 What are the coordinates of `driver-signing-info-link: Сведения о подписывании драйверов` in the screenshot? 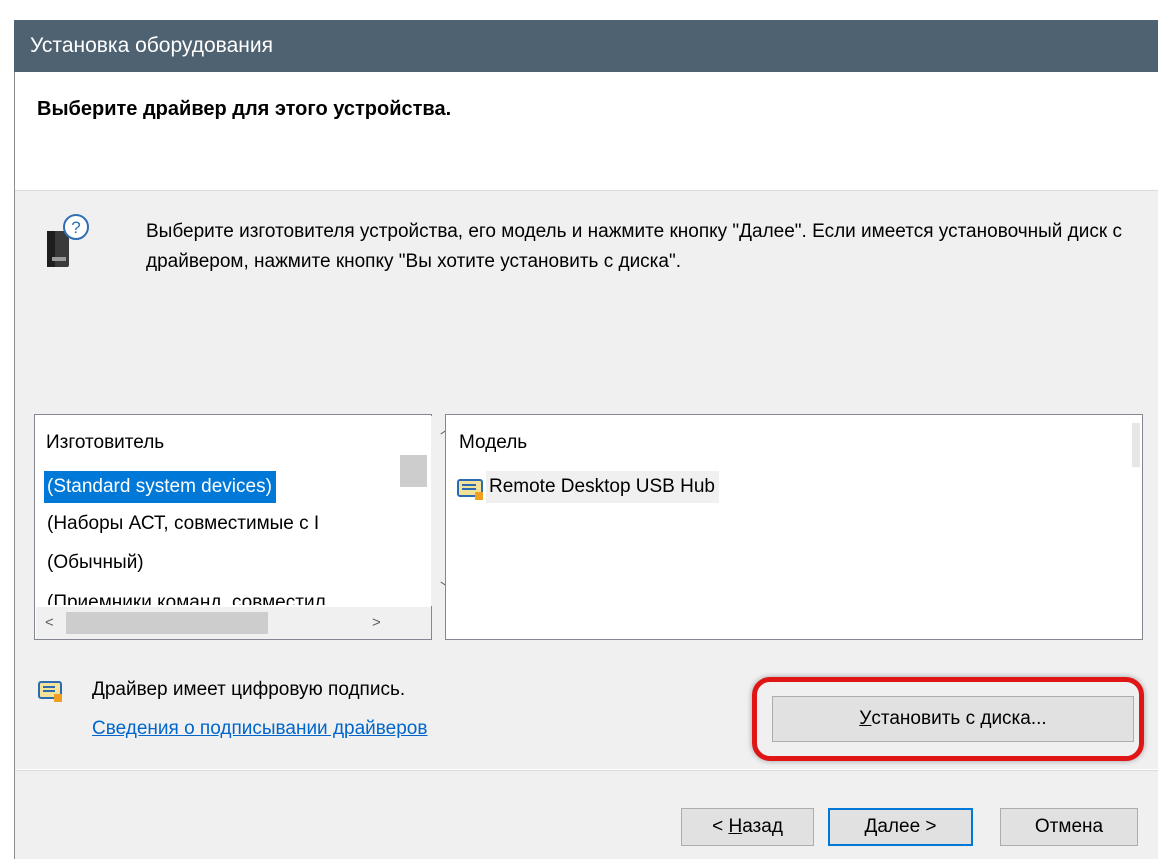 It's located at (259, 729).